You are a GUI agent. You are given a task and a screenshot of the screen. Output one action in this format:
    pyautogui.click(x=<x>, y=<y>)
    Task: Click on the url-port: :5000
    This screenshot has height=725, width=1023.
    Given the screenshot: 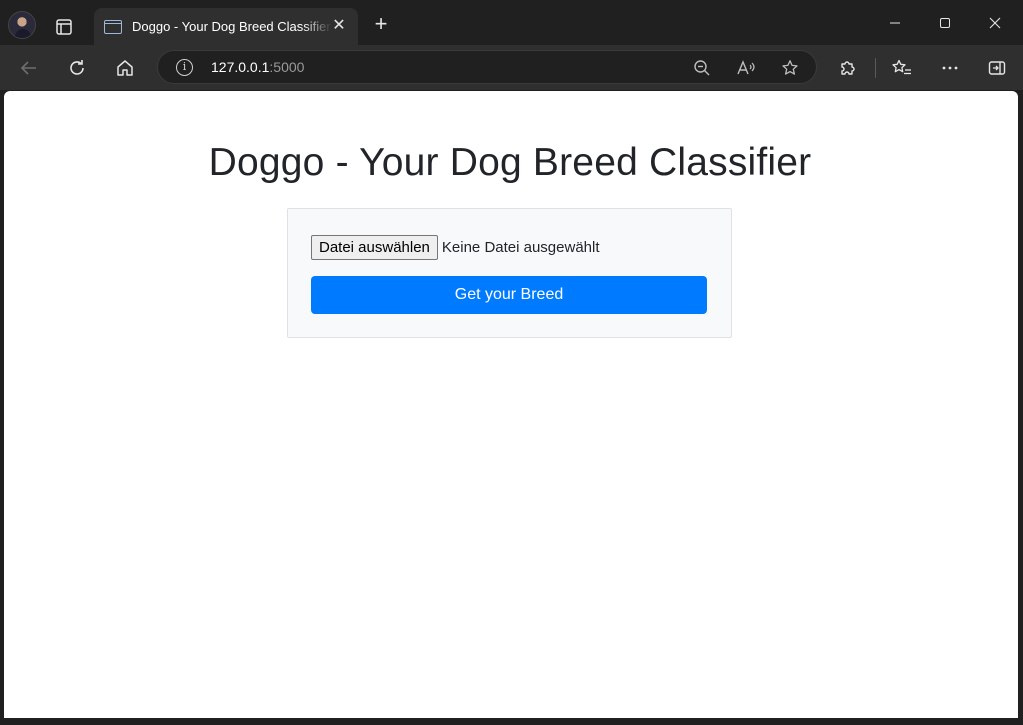 What is the action you would take?
    pyautogui.click(x=287, y=67)
    